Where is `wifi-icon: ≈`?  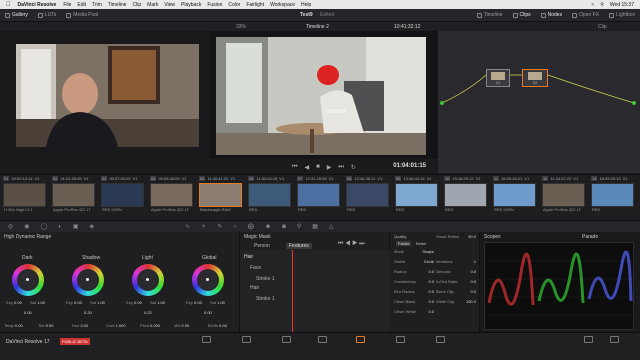 wifi-icon: ≈ is located at coordinates (592, 5).